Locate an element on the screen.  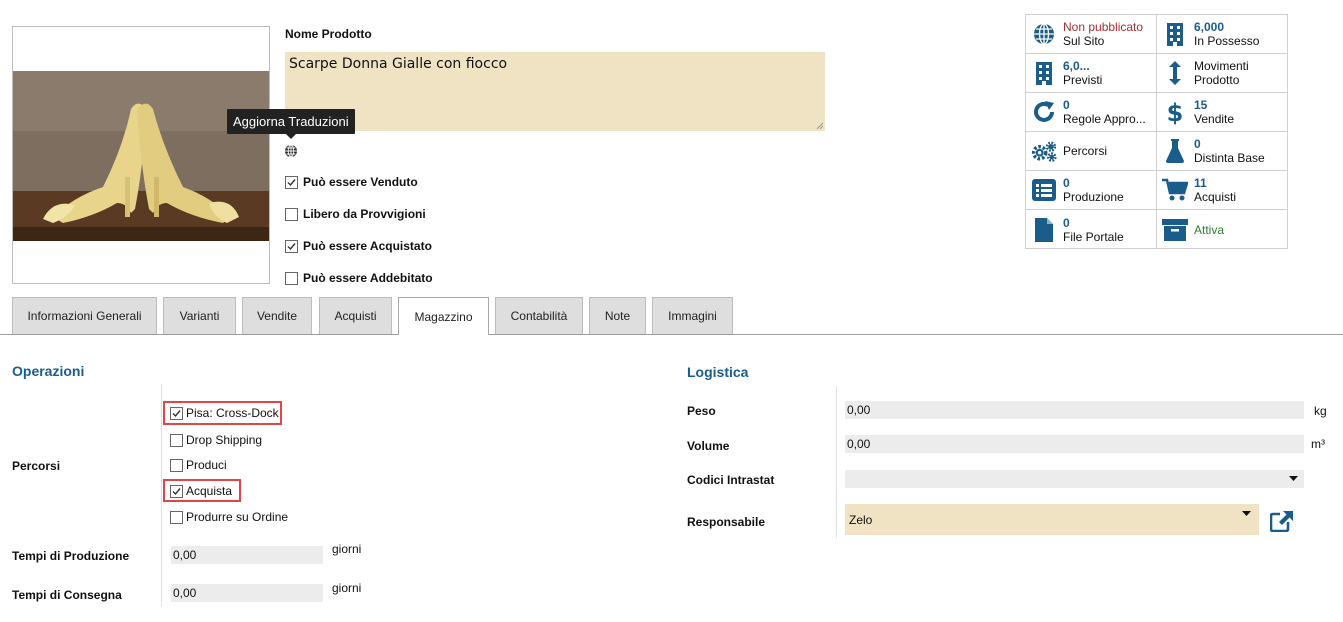
globe-icon is located at coordinates (1044, 34).